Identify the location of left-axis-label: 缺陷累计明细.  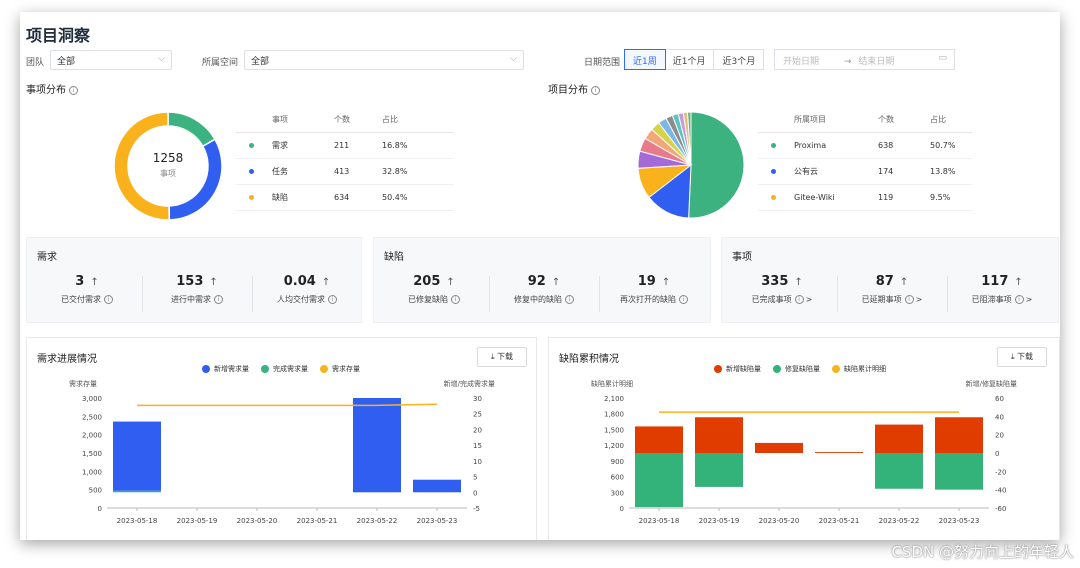
(612, 383).